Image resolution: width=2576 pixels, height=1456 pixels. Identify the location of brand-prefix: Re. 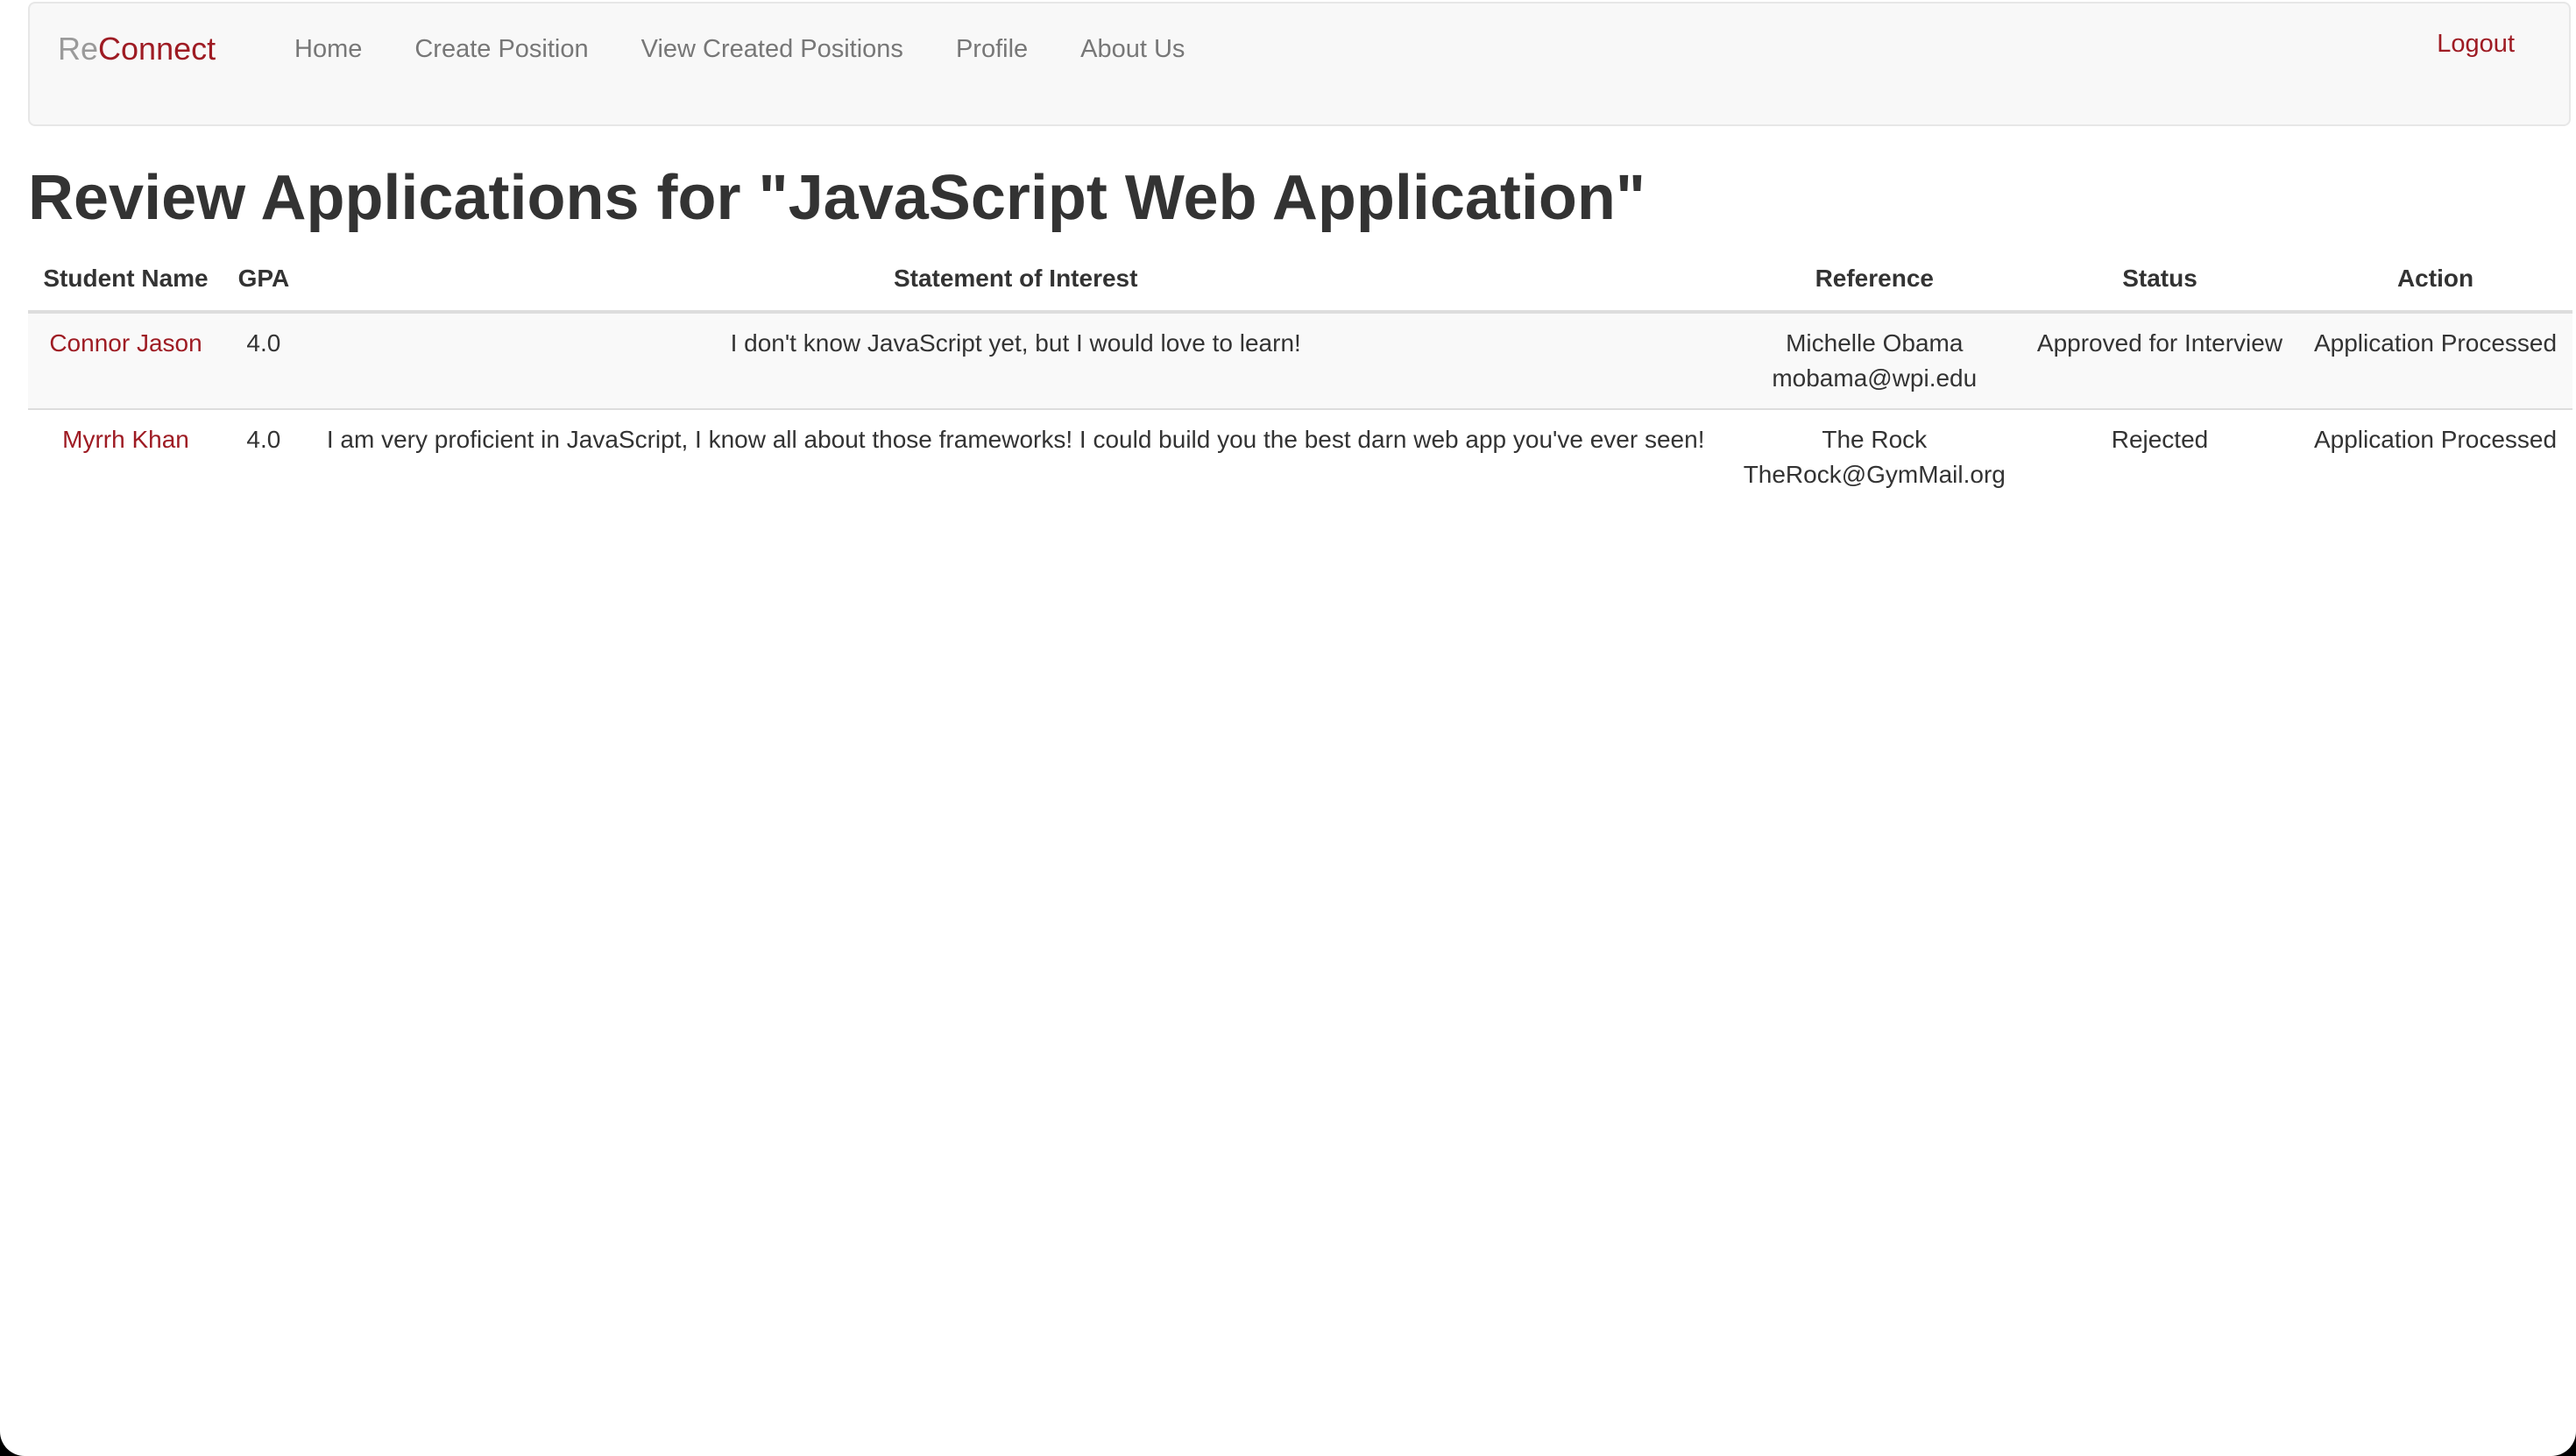
(78, 49).